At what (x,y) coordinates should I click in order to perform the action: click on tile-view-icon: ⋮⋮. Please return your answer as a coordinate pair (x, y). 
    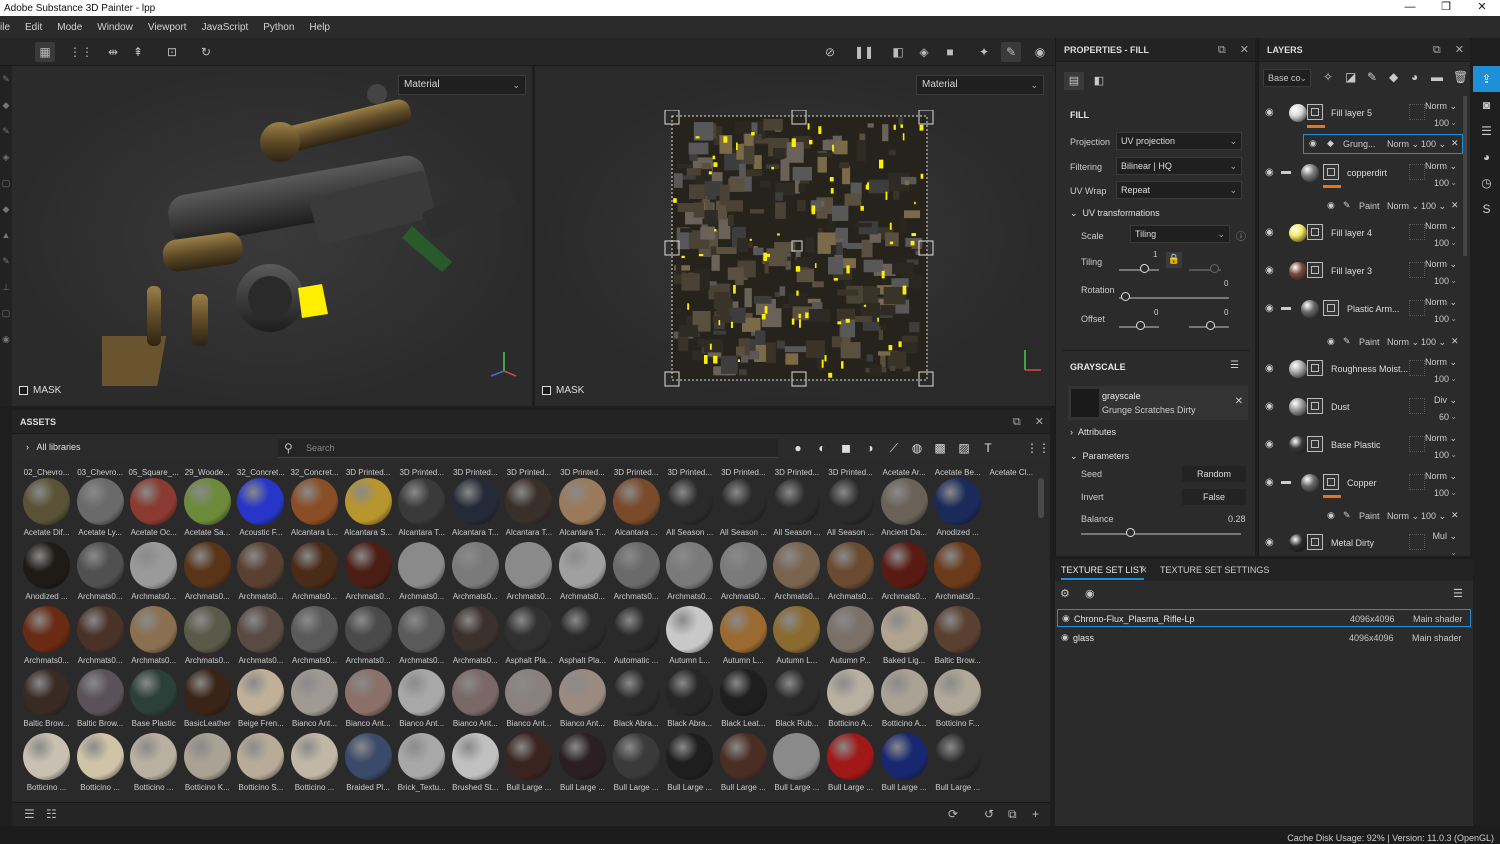
    Looking at the image, I should click on (81, 52).